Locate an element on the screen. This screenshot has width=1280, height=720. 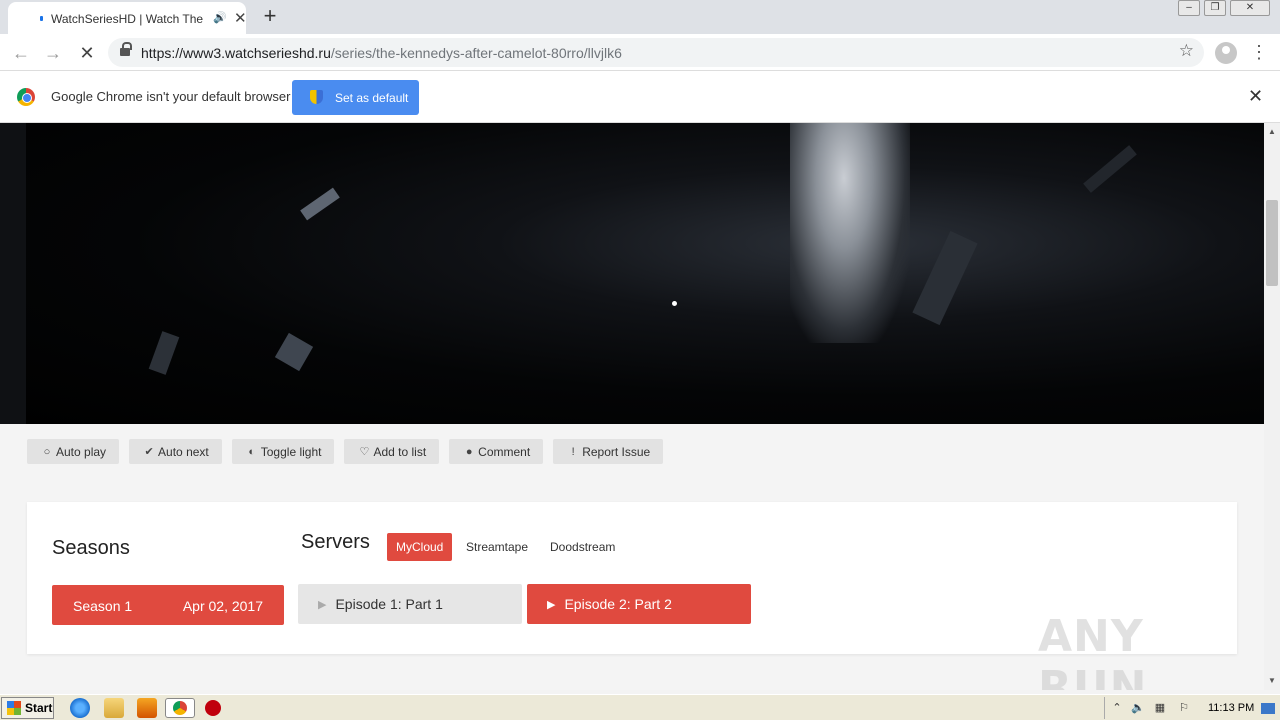
scroll-thumb is located at coordinates (1272, 243).